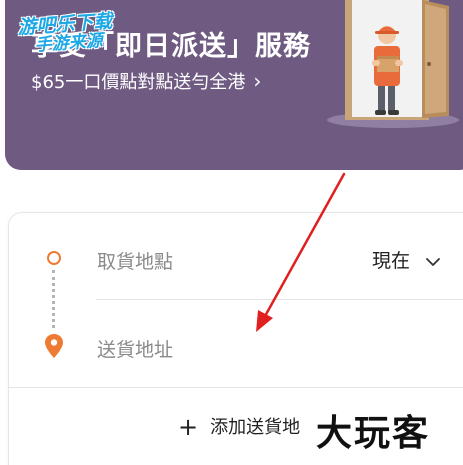 This screenshot has height=465, width=463. I want to click on delivery-person-door-illustration, so click(393, 64).